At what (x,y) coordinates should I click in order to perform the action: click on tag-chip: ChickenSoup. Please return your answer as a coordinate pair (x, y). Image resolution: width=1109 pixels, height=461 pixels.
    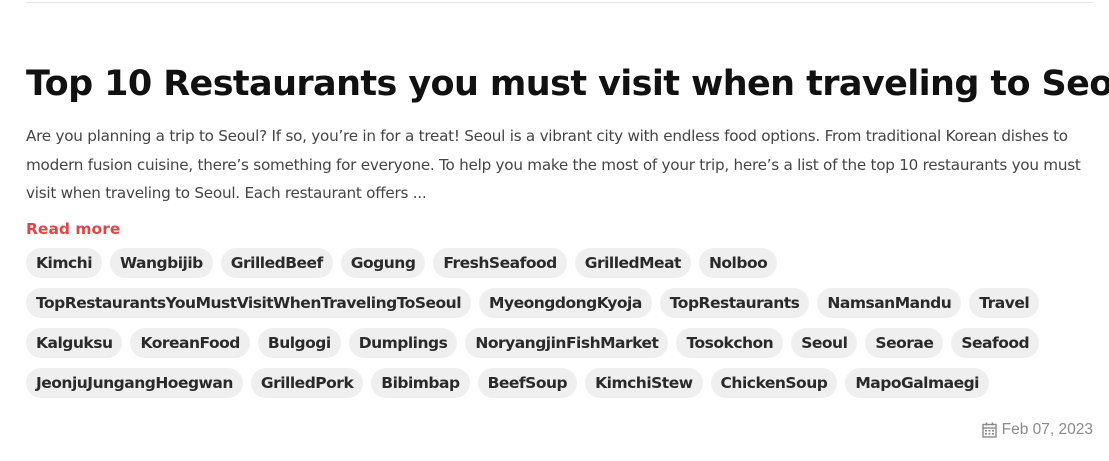
    Looking at the image, I should click on (774, 382).